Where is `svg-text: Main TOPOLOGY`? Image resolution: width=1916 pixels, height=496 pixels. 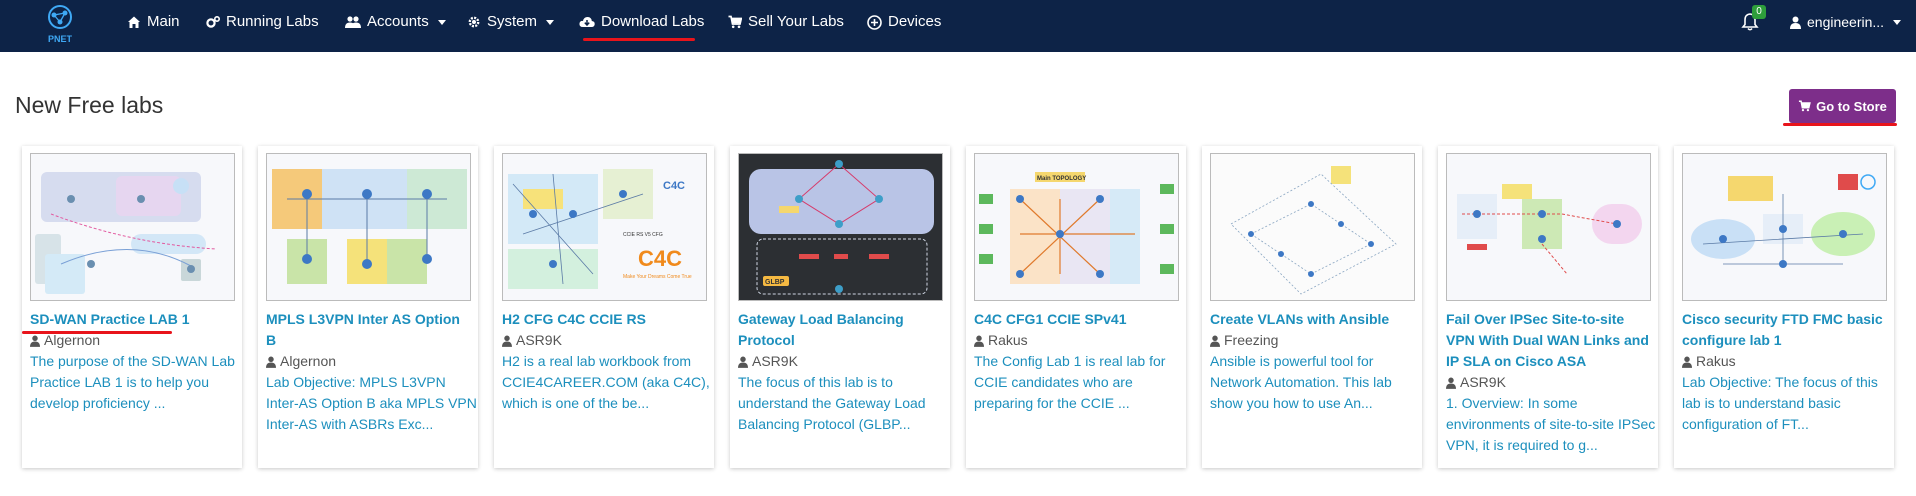
svg-text: Main TOPOLOGY is located at coordinates (1061, 179).